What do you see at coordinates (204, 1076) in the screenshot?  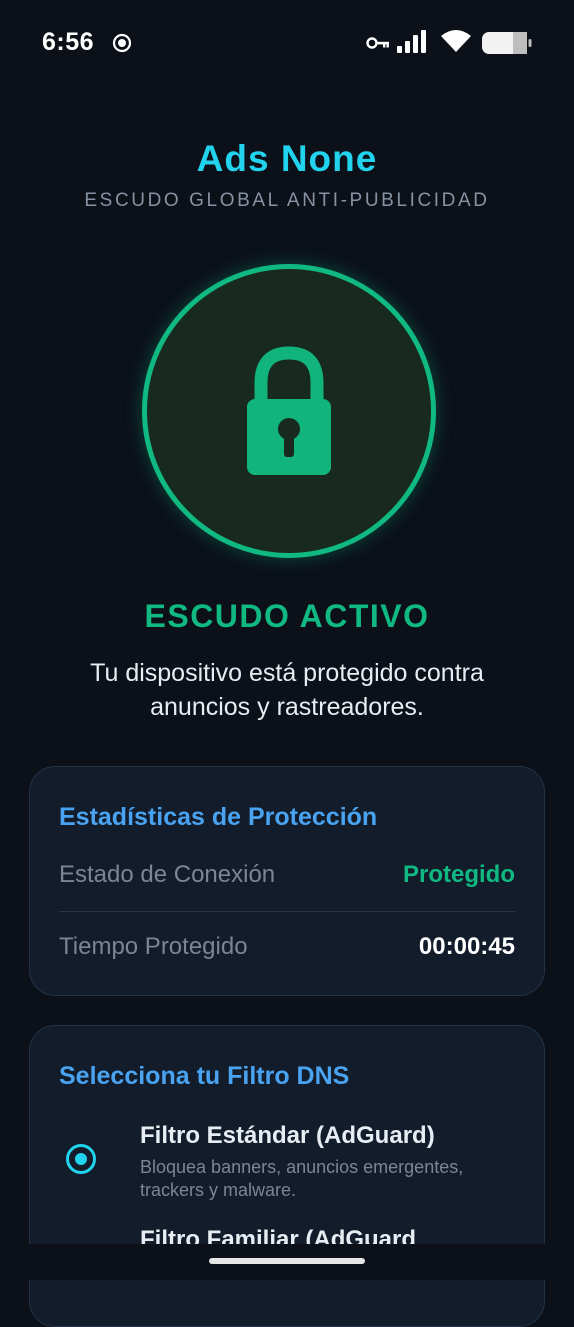 I see `dns-card-title: Selecciona tu Filtro DNS` at bounding box center [204, 1076].